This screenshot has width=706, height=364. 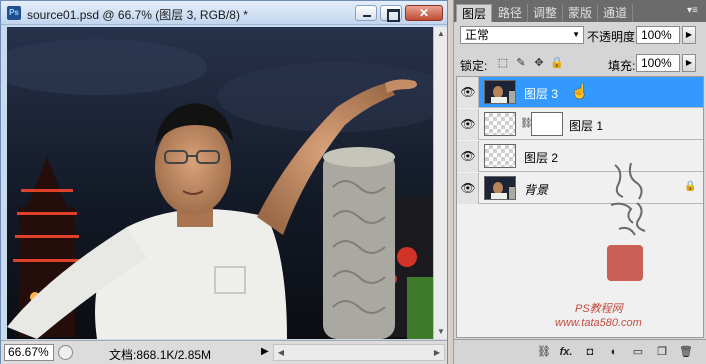 I want to click on lock-all-icon: 🔒, so click(x=557, y=63).